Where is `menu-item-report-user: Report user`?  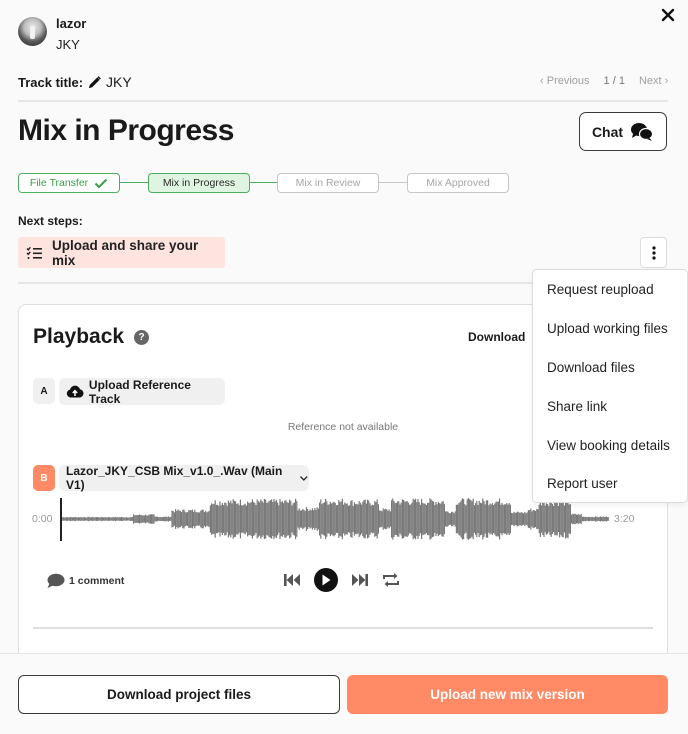 menu-item-report-user: Report user is located at coordinates (582, 483).